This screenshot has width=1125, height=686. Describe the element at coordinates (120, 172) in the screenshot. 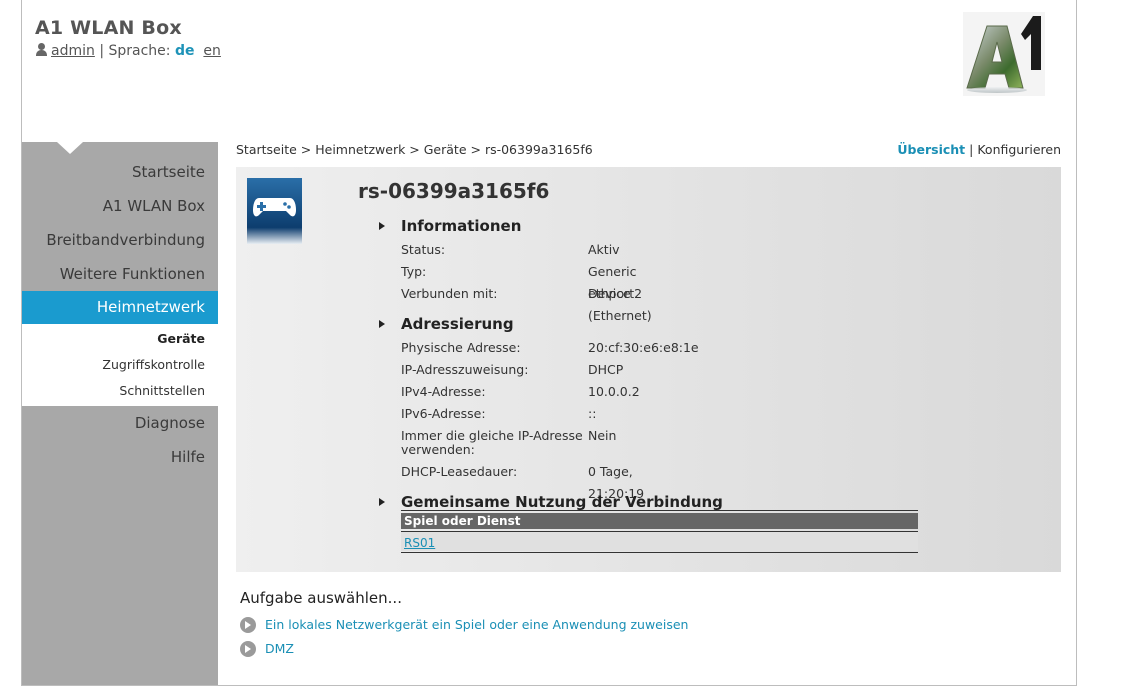

I see `sidebar-item-startseite: Startseite` at that location.